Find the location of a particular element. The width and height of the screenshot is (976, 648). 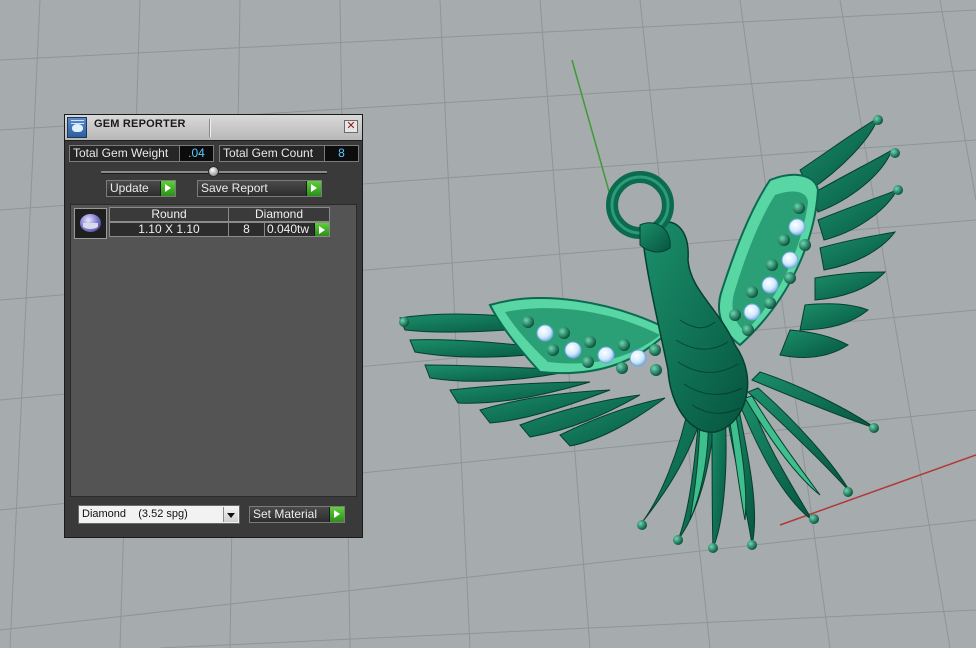

column-header-shape: Round is located at coordinates (169, 214).